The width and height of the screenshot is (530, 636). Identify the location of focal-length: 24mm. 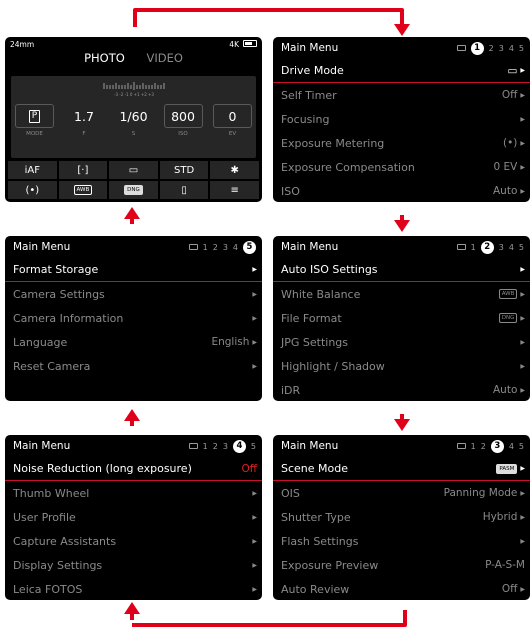
(22, 44).